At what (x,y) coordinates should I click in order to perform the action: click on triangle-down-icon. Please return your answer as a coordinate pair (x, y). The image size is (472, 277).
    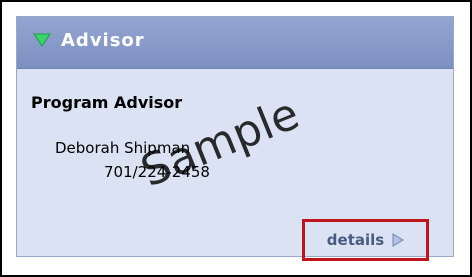
    Looking at the image, I should click on (42, 40).